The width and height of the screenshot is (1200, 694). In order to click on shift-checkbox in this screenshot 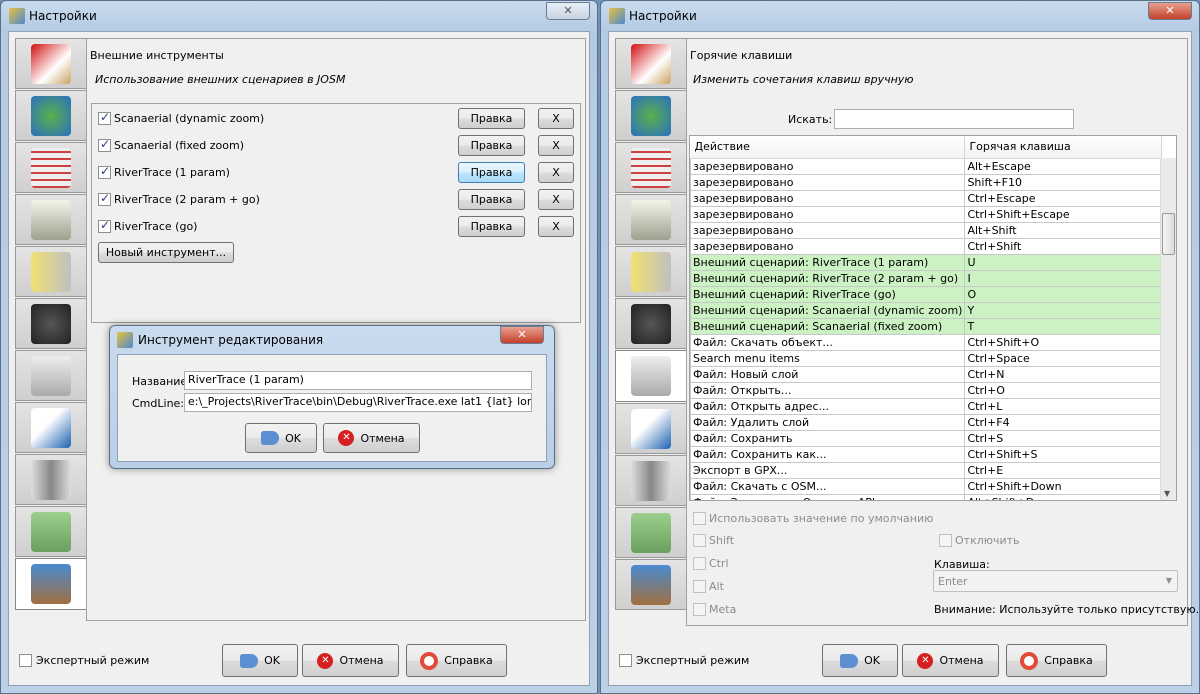, I will do `click(699, 540)`.